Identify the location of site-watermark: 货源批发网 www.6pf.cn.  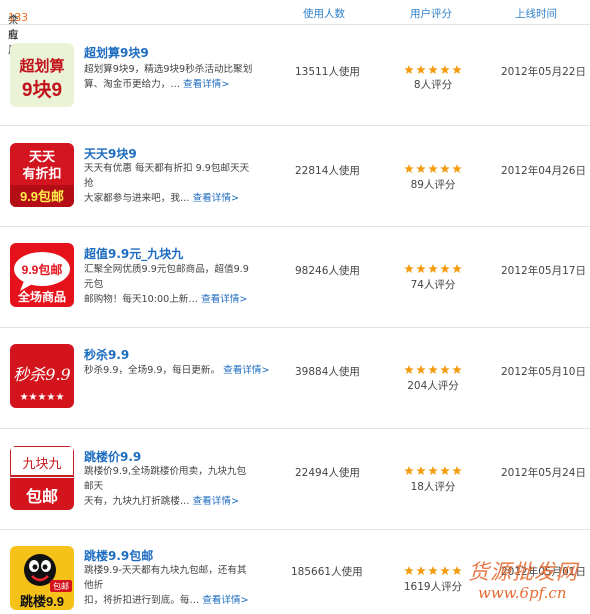
(527, 578).